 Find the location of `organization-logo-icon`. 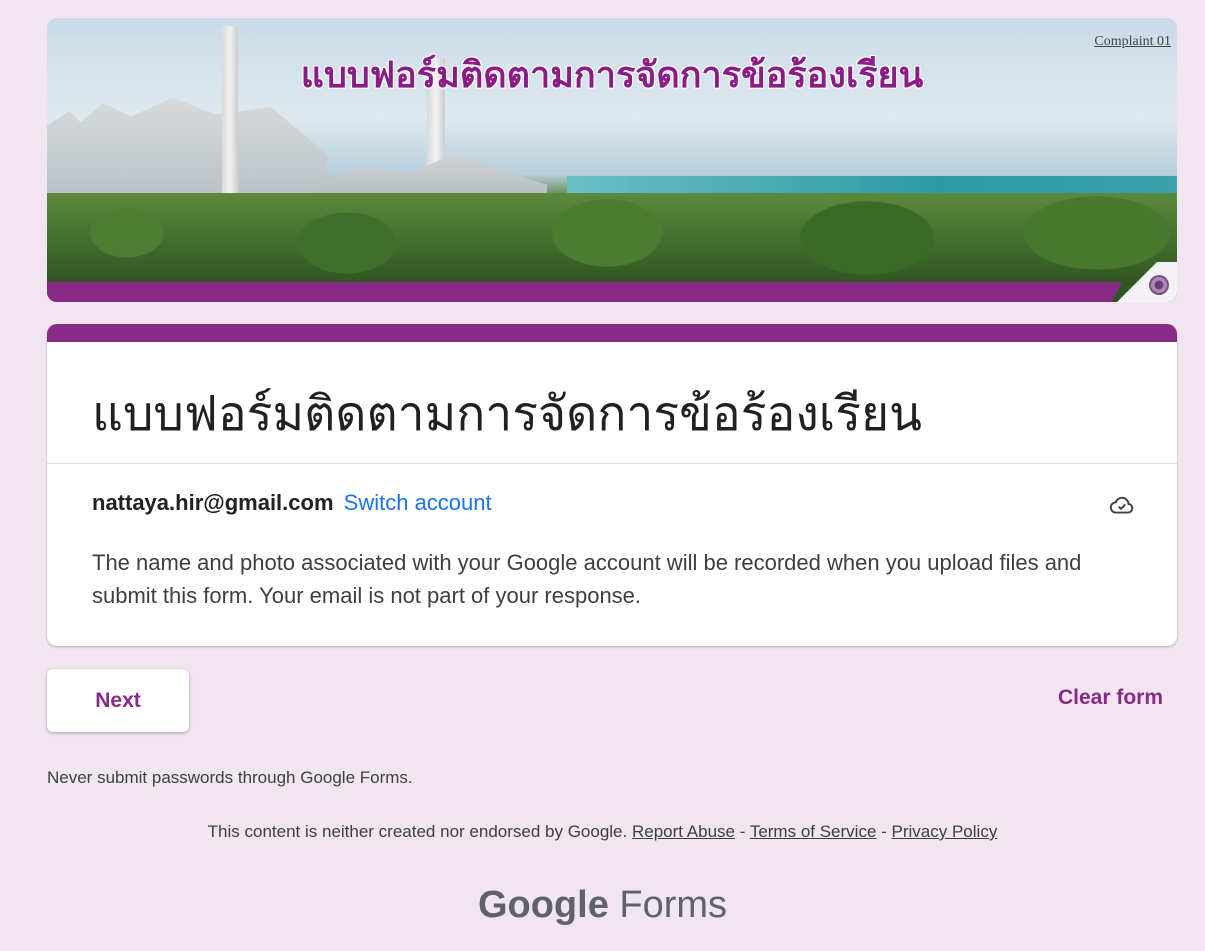

organization-logo-icon is located at coordinates (1159, 285).